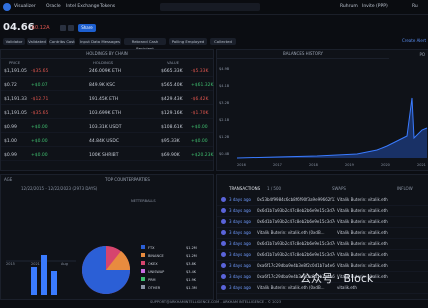 This screenshot has width=428, height=308. I want to click on holding-price: $1,191.33, so click(15, 99).